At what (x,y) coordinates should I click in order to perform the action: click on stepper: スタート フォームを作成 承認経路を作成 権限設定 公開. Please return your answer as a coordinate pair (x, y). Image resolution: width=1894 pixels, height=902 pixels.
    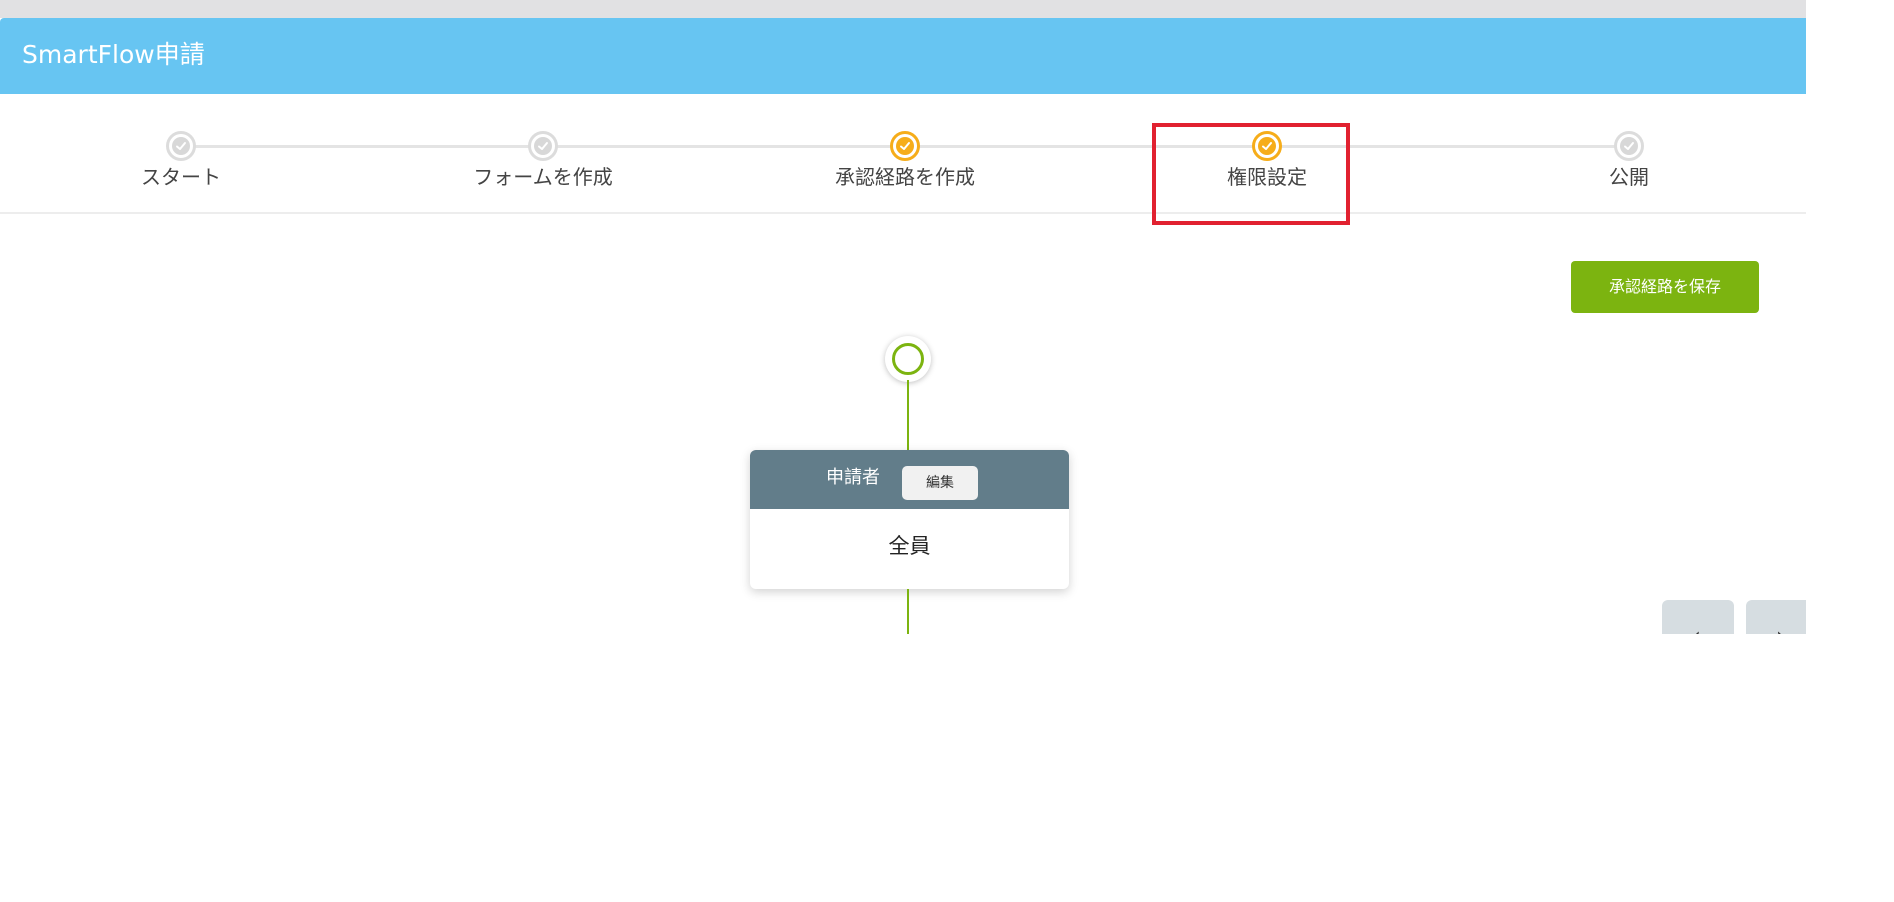
    Looking at the image, I should click on (903, 154).